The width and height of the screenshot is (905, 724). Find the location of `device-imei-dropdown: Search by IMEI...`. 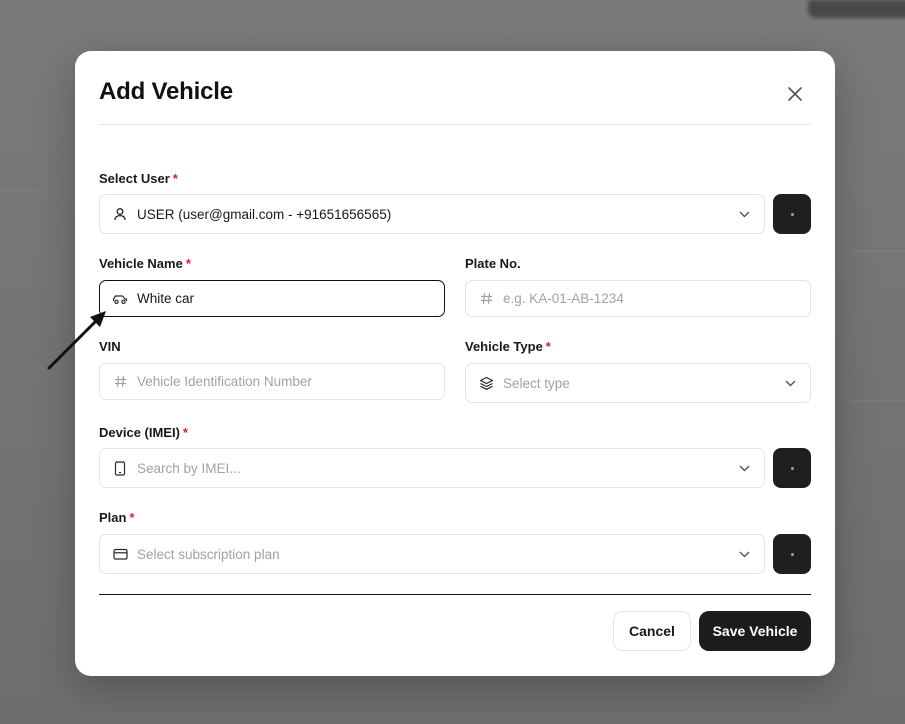

device-imei-dropdown: Search by IMEI... is located at coordinates (432, 468).